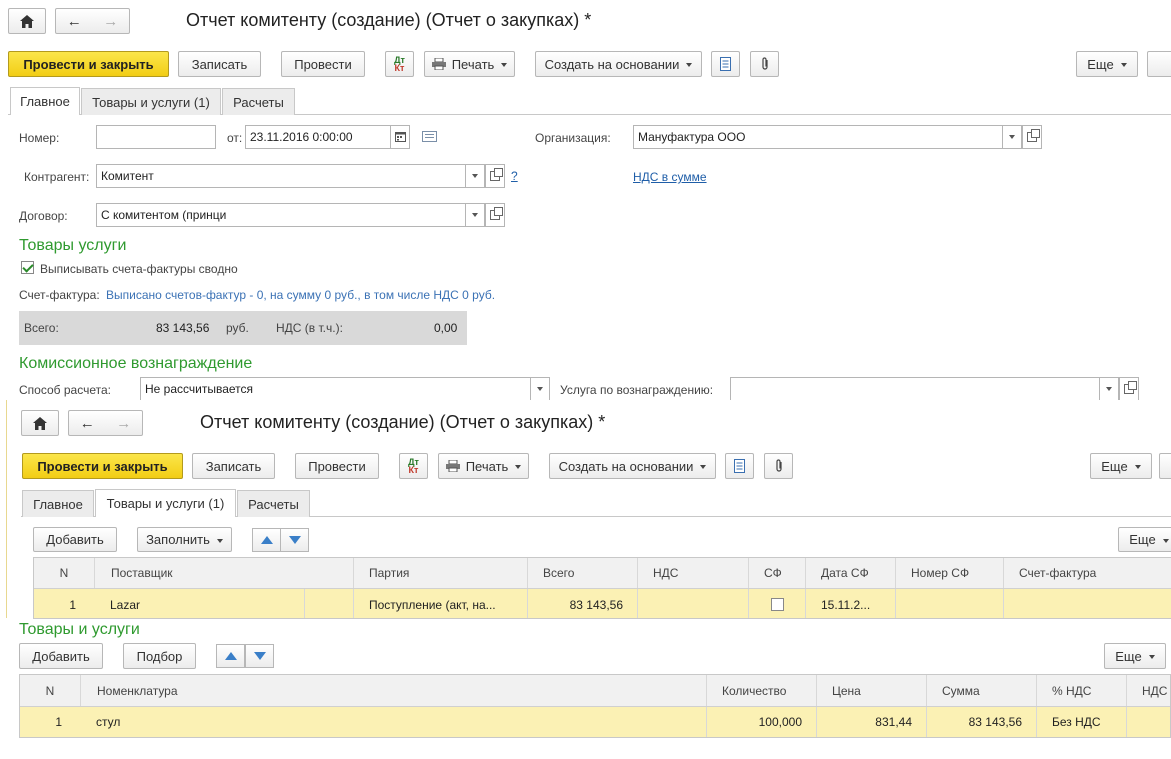 The height and width of the screenshot is (759, 1171). I want to click on tab-goods-services-2: Товары и услуги (1), so click(165, 503).